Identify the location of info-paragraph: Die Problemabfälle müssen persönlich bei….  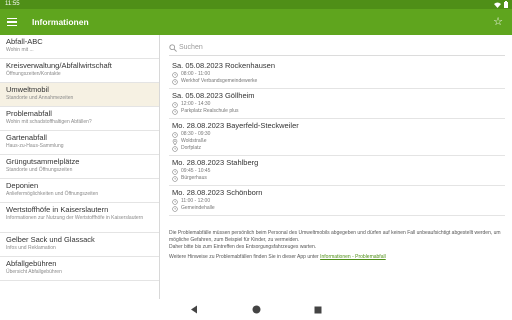
(339, 240).